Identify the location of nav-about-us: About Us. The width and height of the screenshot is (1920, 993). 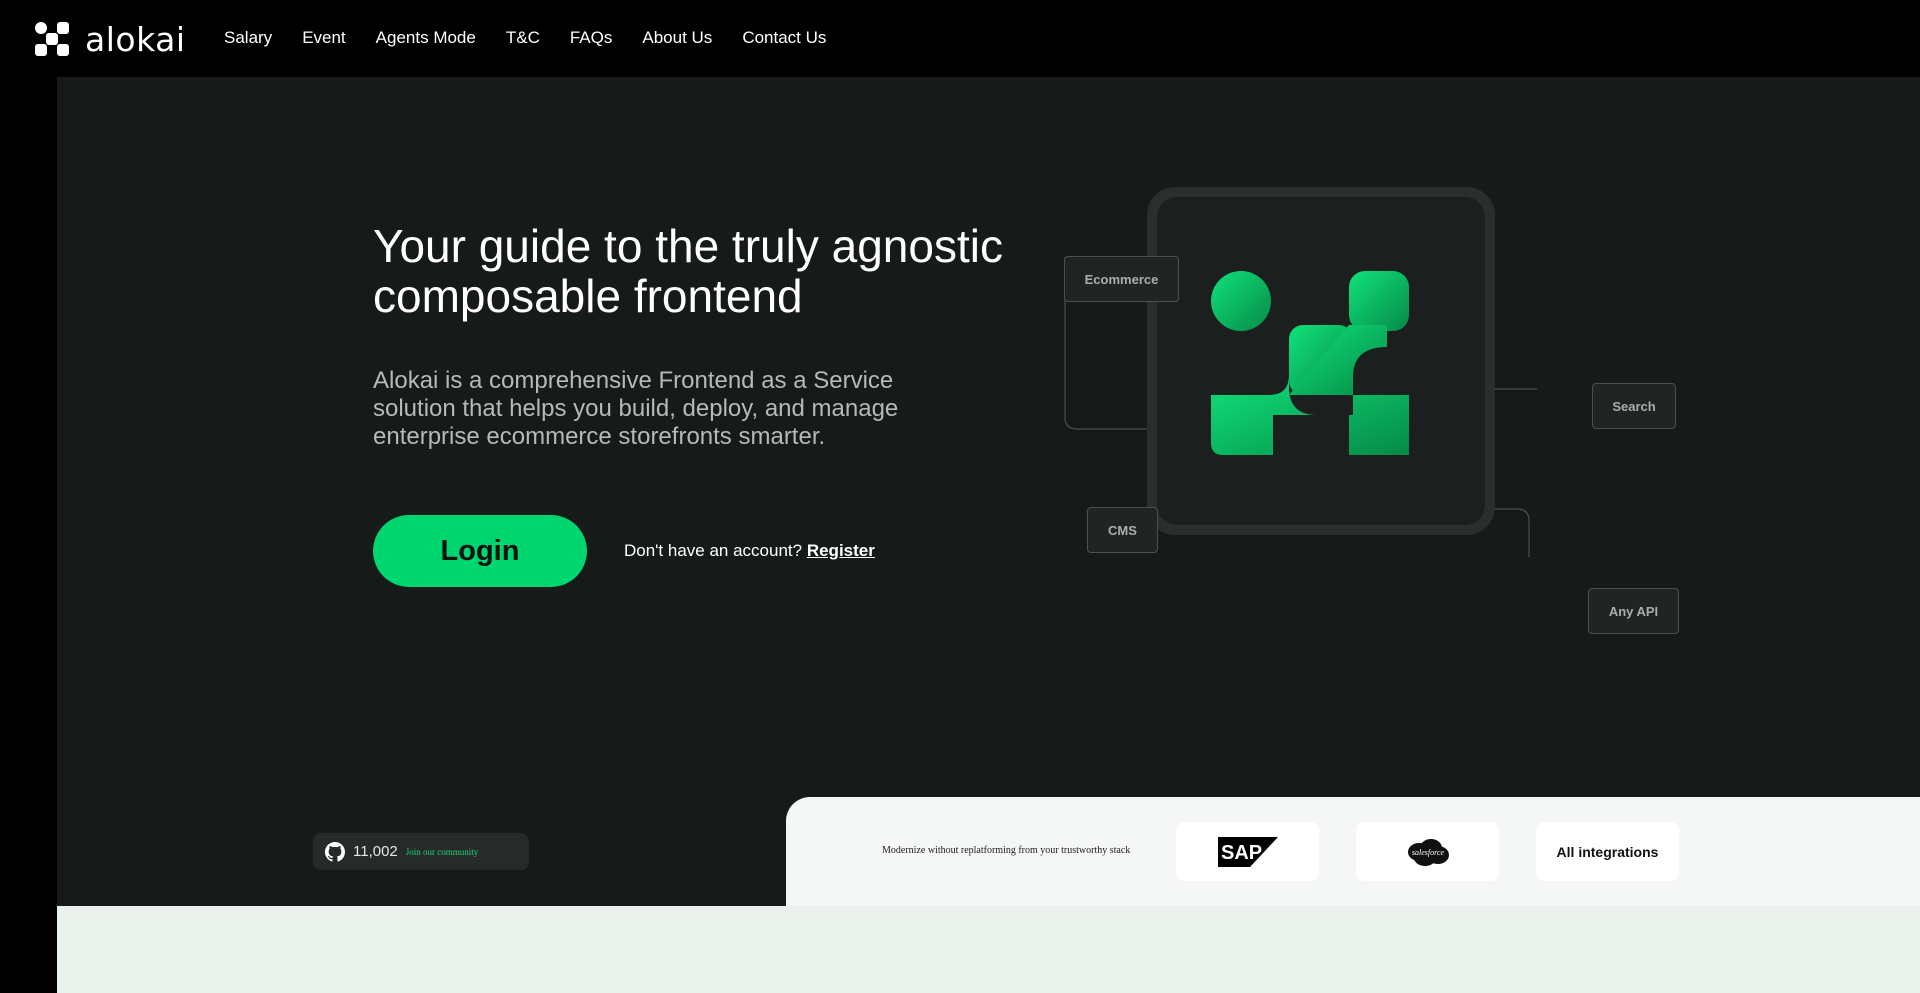
(677, 38).